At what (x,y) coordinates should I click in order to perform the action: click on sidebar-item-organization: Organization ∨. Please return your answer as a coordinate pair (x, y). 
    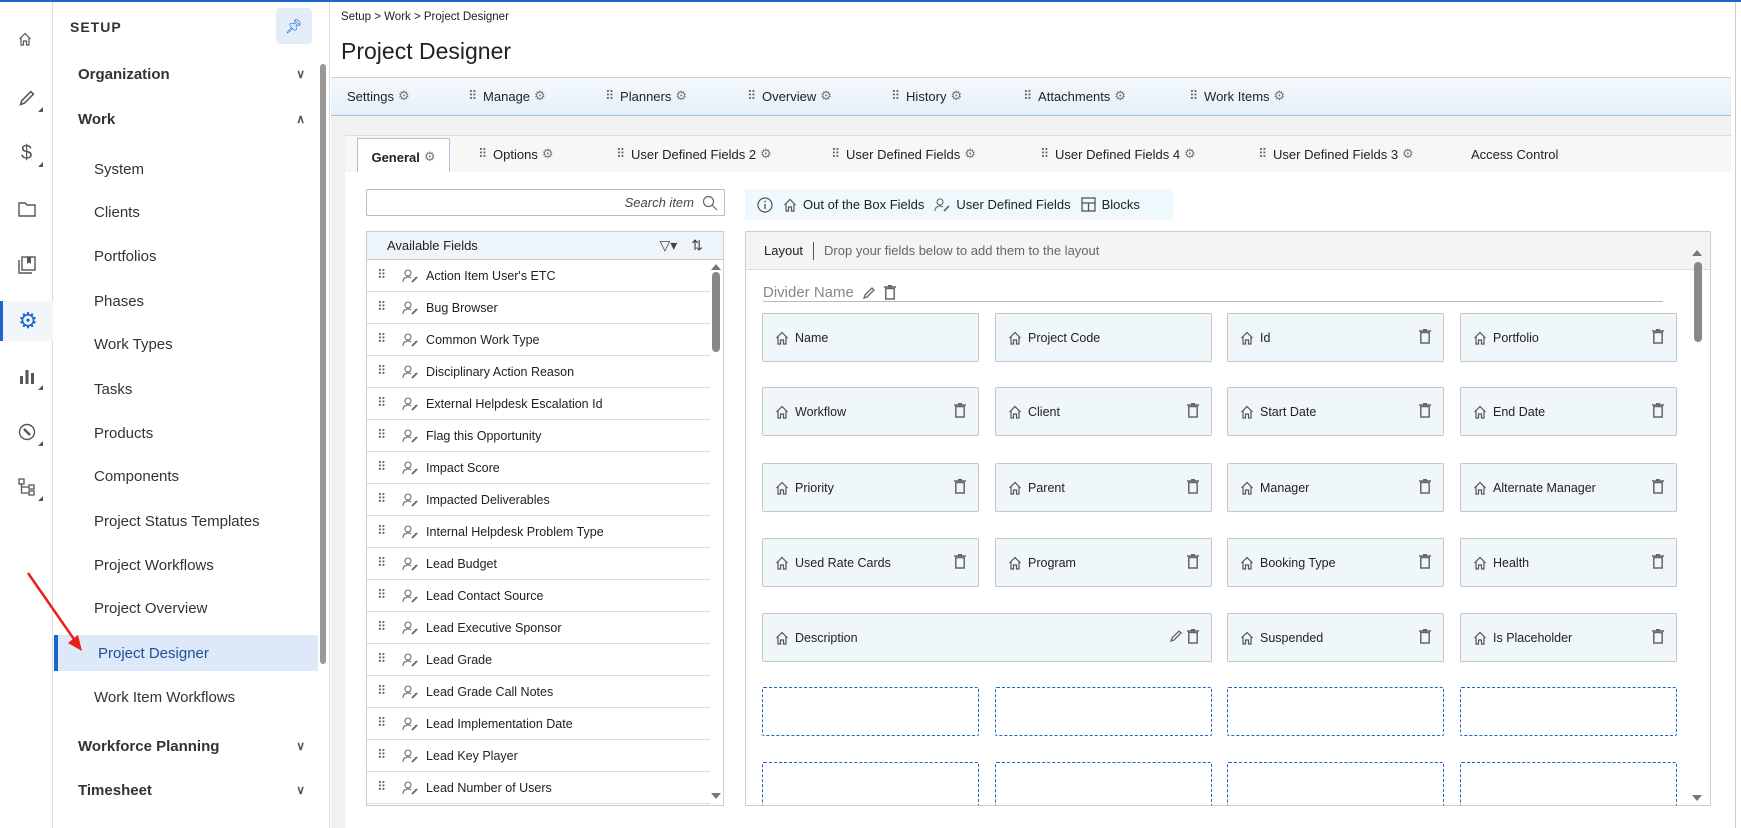
    Looking at the image, I should click on (186, 74).